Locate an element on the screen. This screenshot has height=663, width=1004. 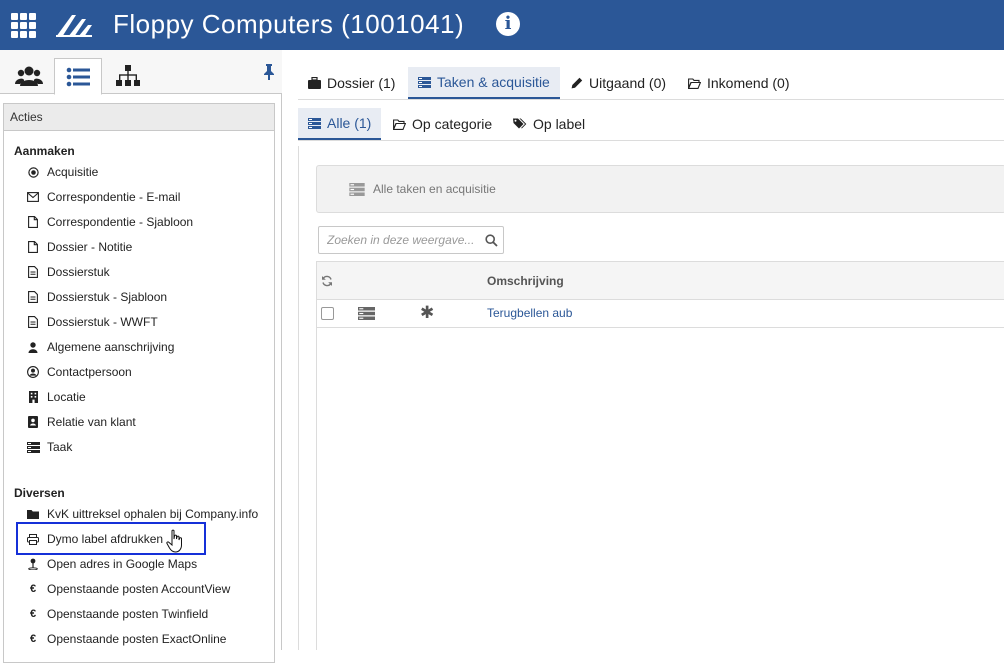
action-label: Dossierstuk - Sjabloon is located at coordinates (107, 297).